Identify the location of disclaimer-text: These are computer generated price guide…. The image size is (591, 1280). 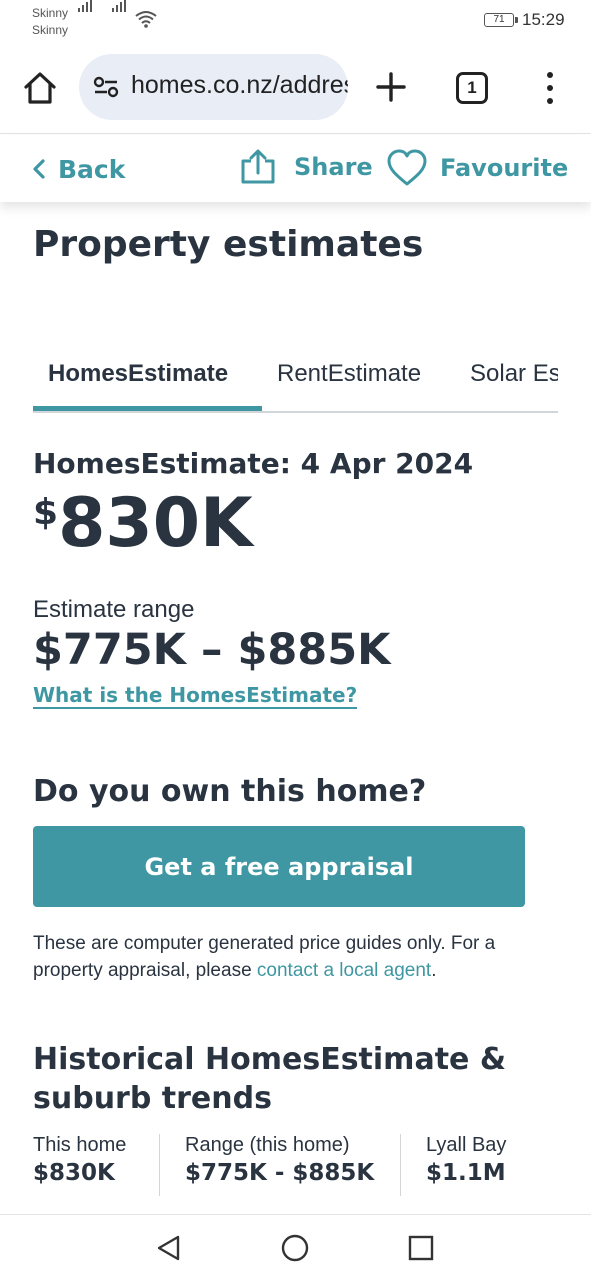
(283, 957).